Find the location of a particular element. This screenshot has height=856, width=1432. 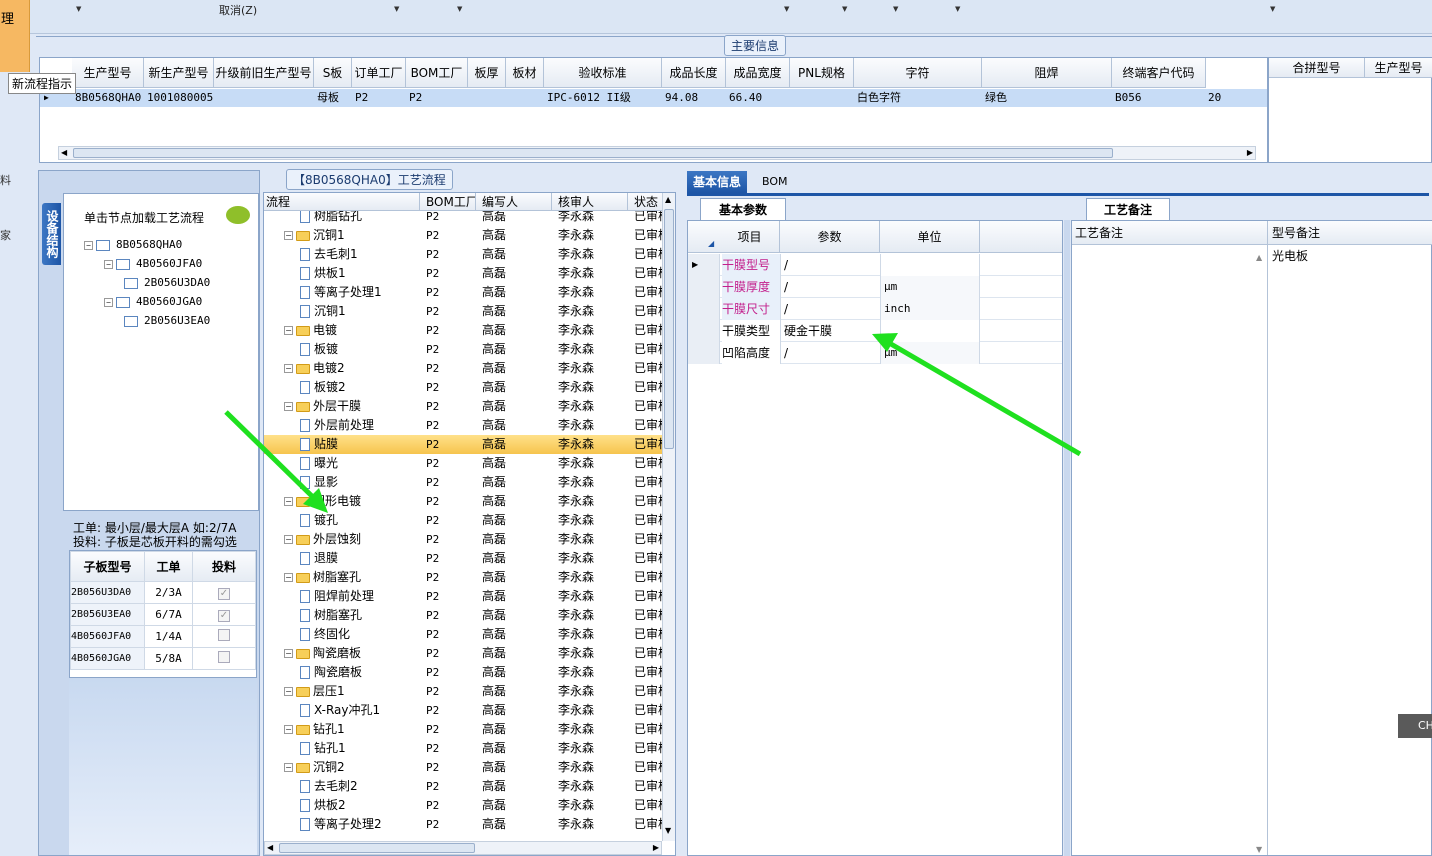

column-header: 核审人 is located at coordinates (590, 202).